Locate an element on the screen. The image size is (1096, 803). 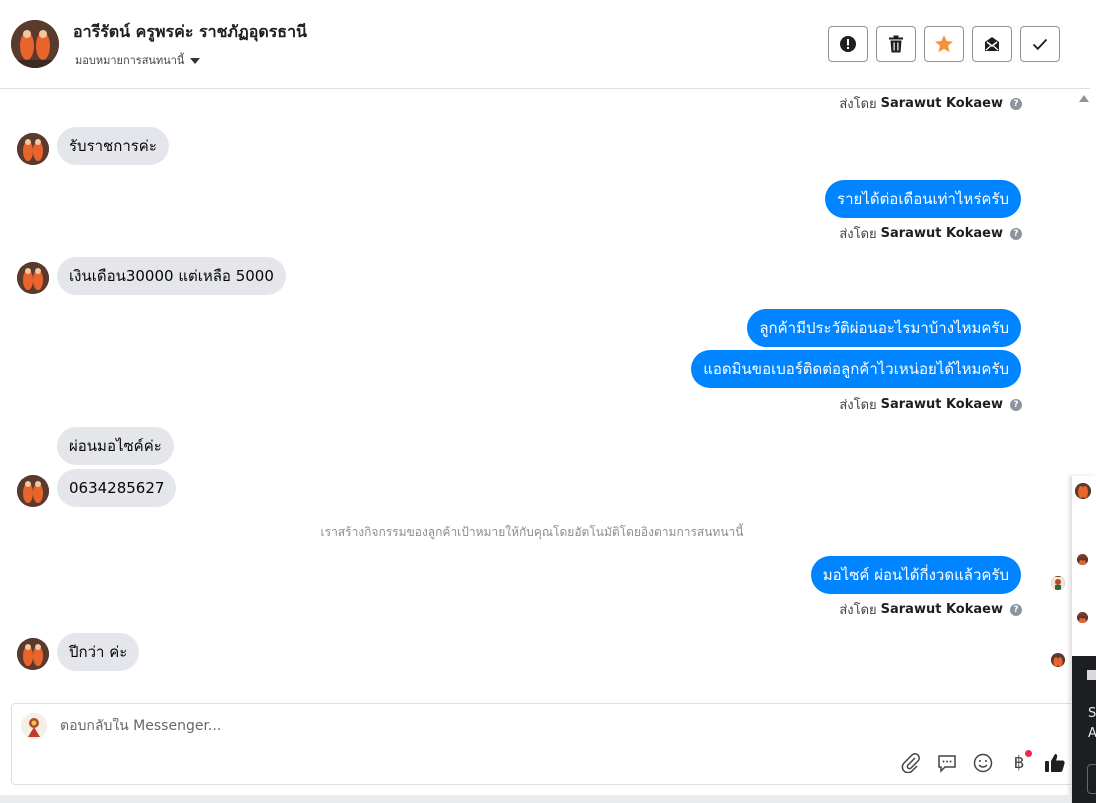
incoming-message: เงินเดือน30000 แต่เหลือ 5000 is located at coordinates (171, 276).